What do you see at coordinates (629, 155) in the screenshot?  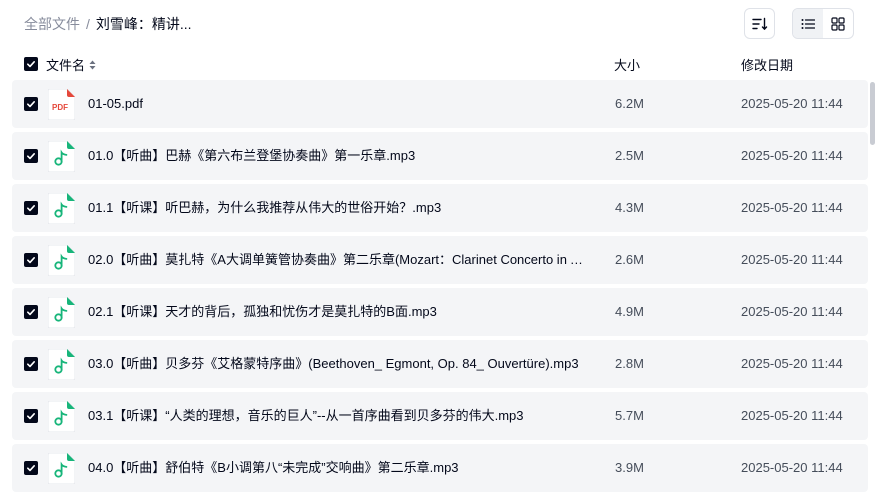 I see `file-size: 2.5M` at bounding box center [629, 155].